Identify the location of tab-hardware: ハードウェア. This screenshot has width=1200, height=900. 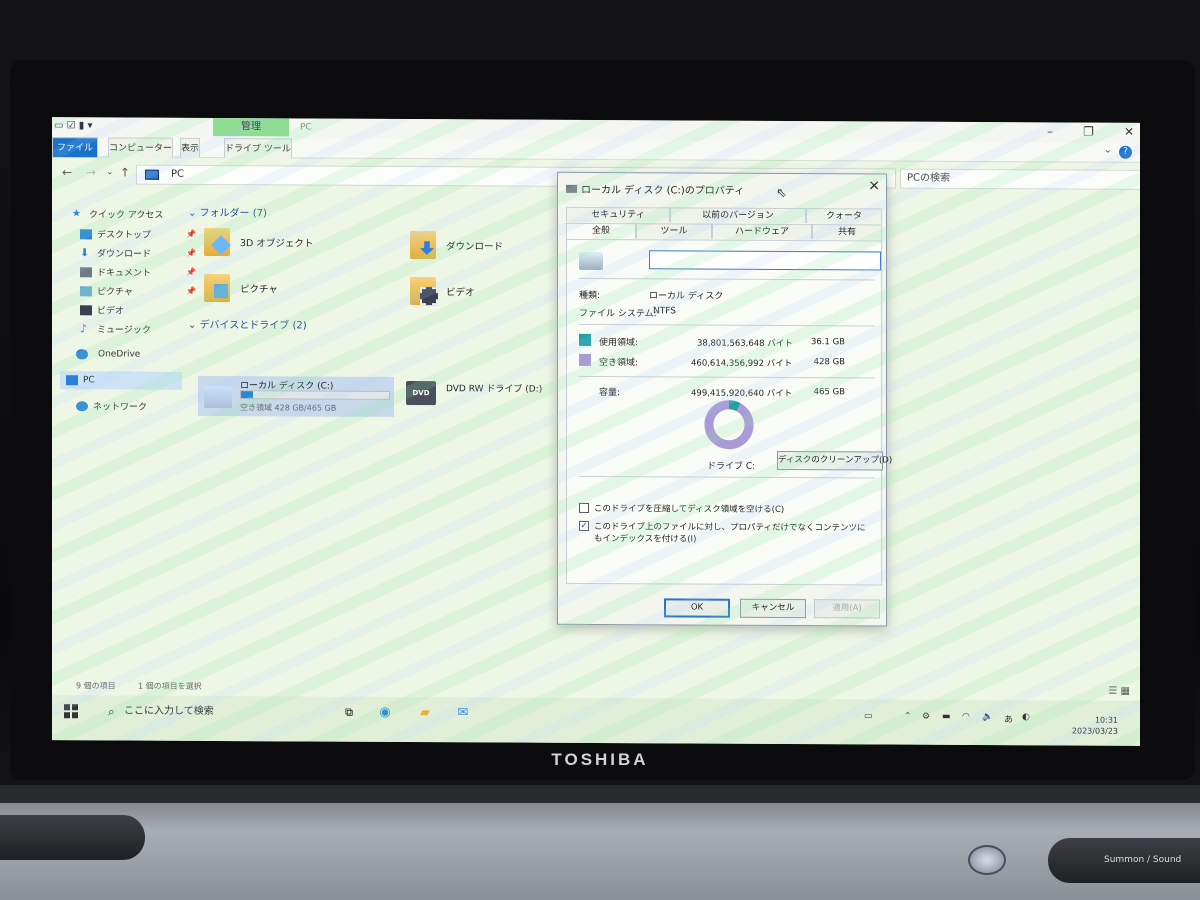
(762, 231).